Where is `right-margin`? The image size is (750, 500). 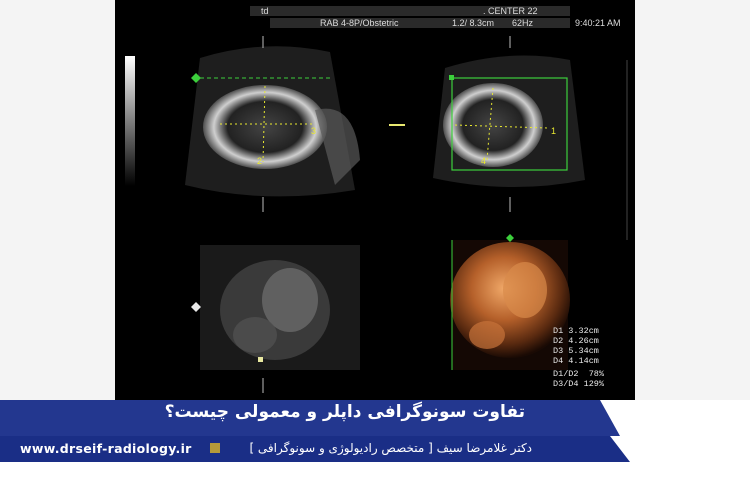 right-margin is located at coordinates (692, 200).